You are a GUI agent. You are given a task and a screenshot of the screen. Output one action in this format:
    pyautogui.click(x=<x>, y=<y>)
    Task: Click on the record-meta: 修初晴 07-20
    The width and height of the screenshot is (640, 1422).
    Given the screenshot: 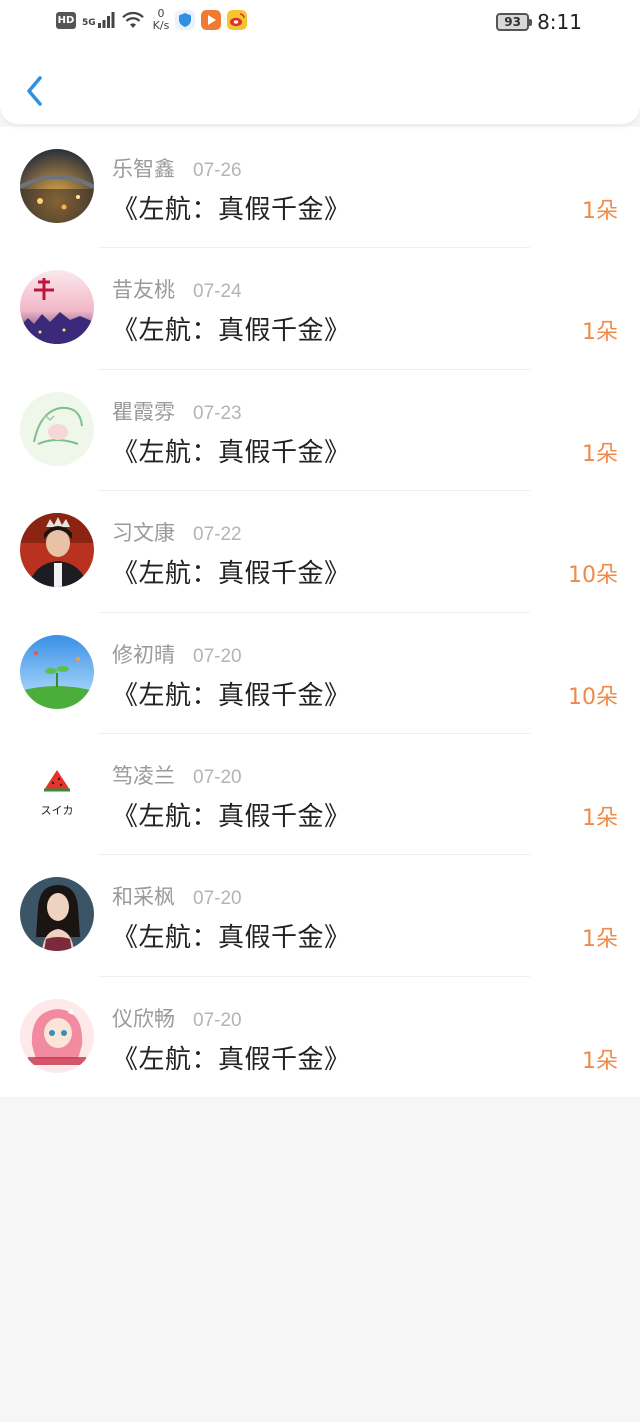 What is the action you would take?
    pyautogui.click(x=177, y=654)
    